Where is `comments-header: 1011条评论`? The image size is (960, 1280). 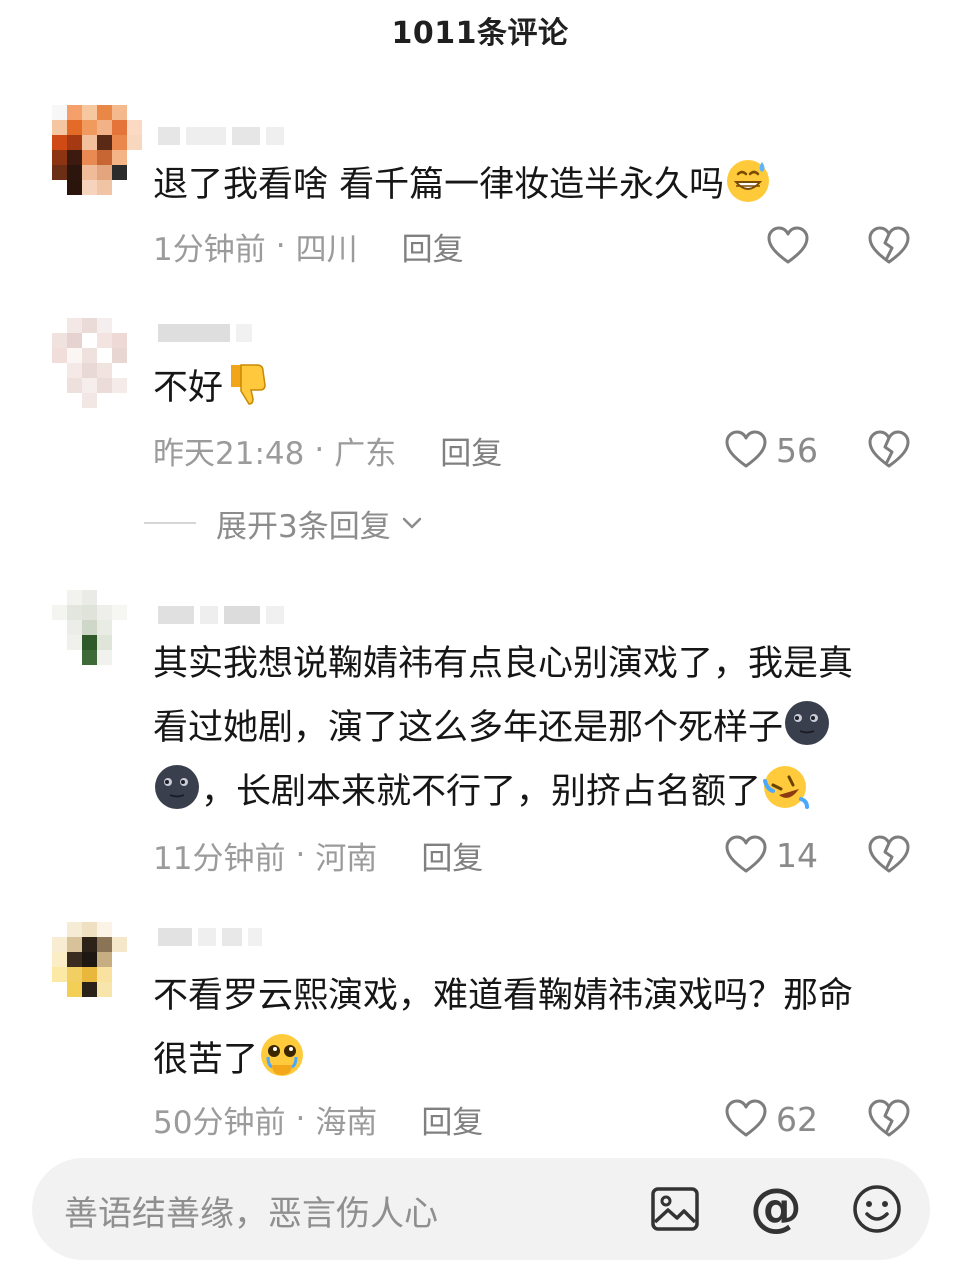 comments-header: 1011条评论 is located at coordinates (480, 30).